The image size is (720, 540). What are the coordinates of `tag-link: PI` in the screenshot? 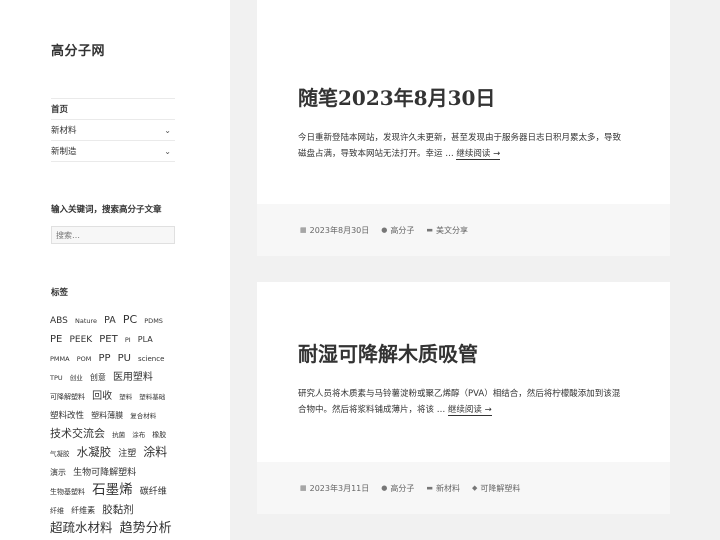 It's located at (128, 340).